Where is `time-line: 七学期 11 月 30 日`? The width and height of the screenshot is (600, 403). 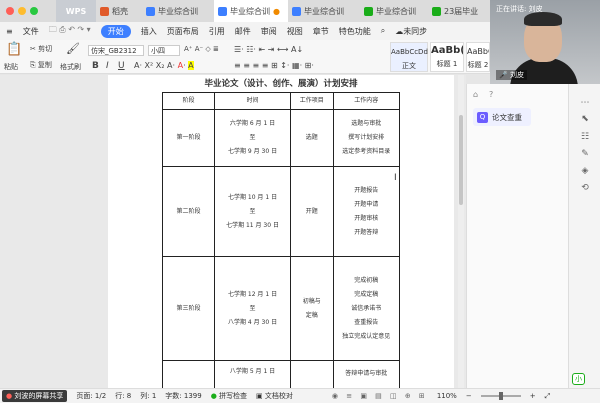
time-line: 七学期 11 月 30 日 is located at coordinates (252, 225).